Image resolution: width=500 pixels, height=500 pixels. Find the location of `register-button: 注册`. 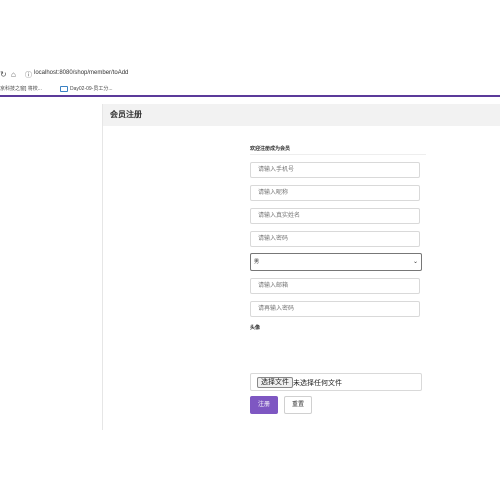

register-button: 注册 is located at coordinates (264, 405).